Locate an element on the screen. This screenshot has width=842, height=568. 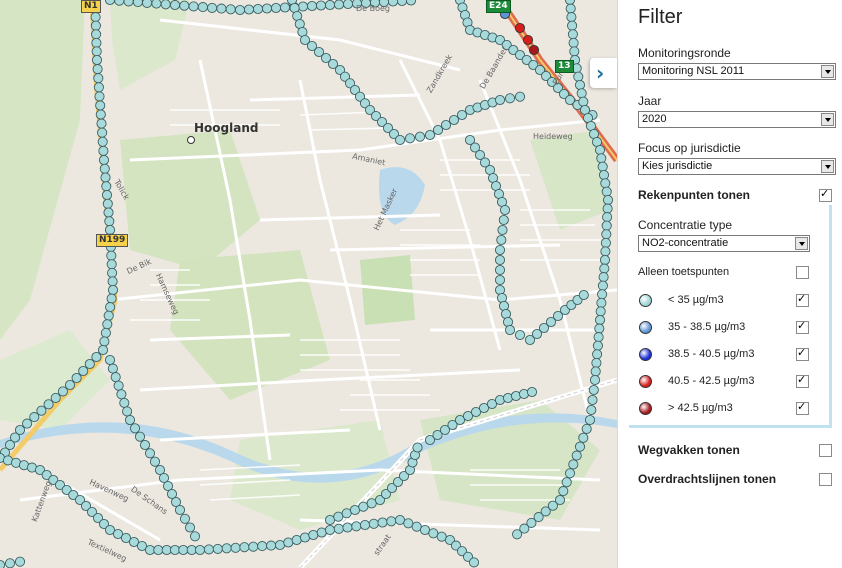
dropdown-arrow-icon is located at coordinates (801, 243).